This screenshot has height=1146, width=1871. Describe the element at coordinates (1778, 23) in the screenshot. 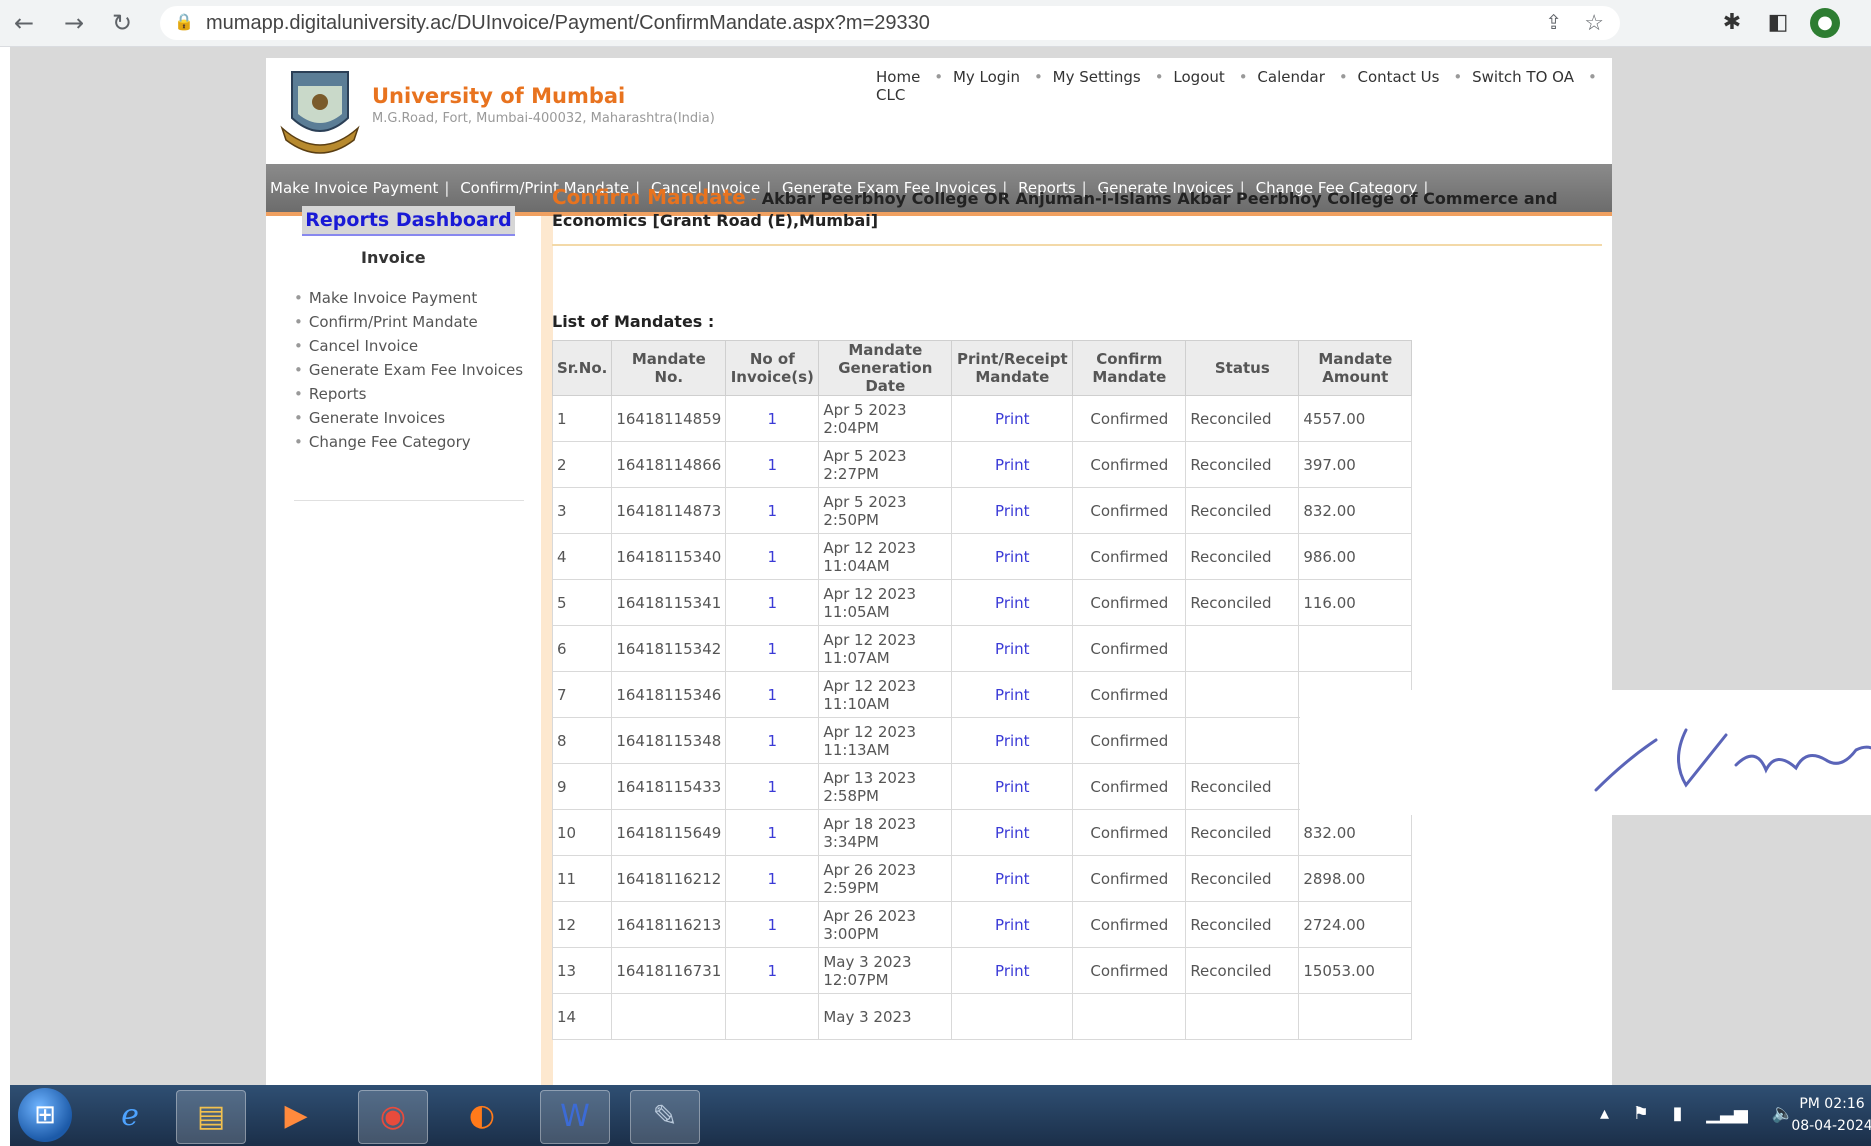

I see `side-panel-icon: ◧` at that location.